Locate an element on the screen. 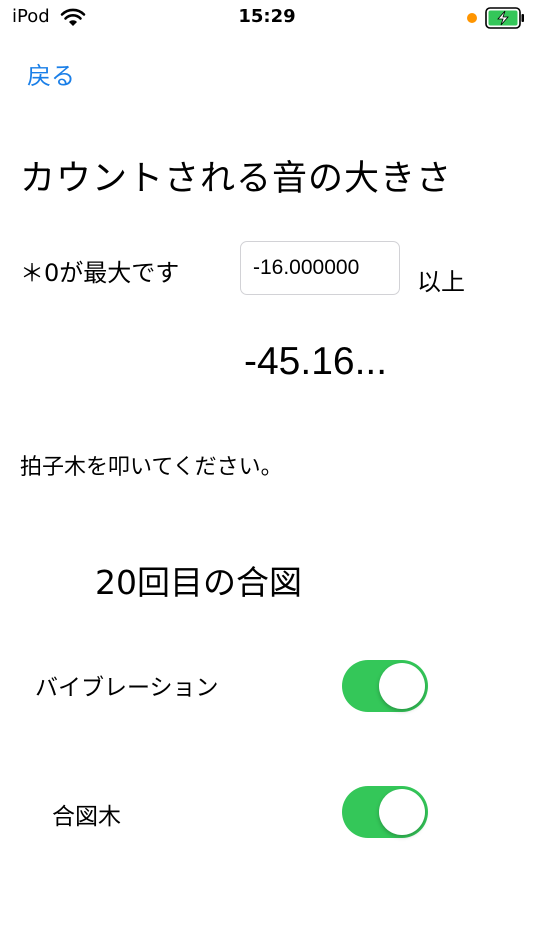  clapper-toggle is located at coordinates (385, 812).